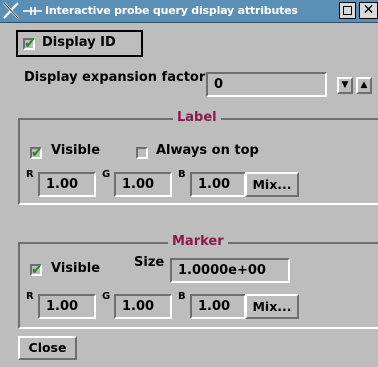  What do you see at coordinates (218, 184) in the screenshot?
I see `label-b-input: 1.00` at bounding box center [218, 184].